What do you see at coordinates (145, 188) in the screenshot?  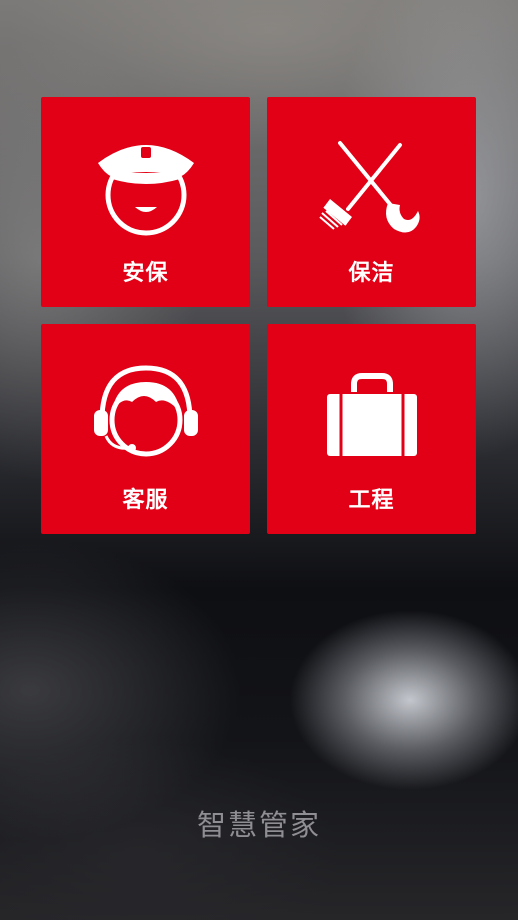 I see `security-guard-icon` at bounding box center [145, 188].